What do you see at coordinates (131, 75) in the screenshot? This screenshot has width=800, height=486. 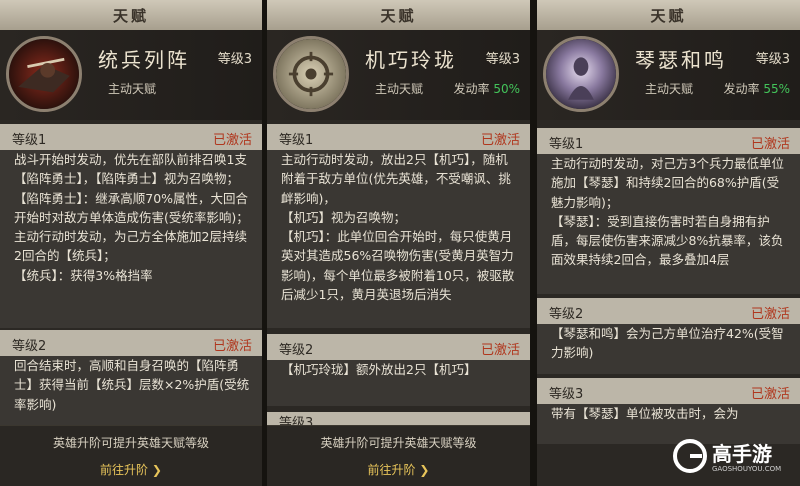 I see `talent-header: 统兵列阵 等级3 主动天赋` at bounding box center [131, 75].